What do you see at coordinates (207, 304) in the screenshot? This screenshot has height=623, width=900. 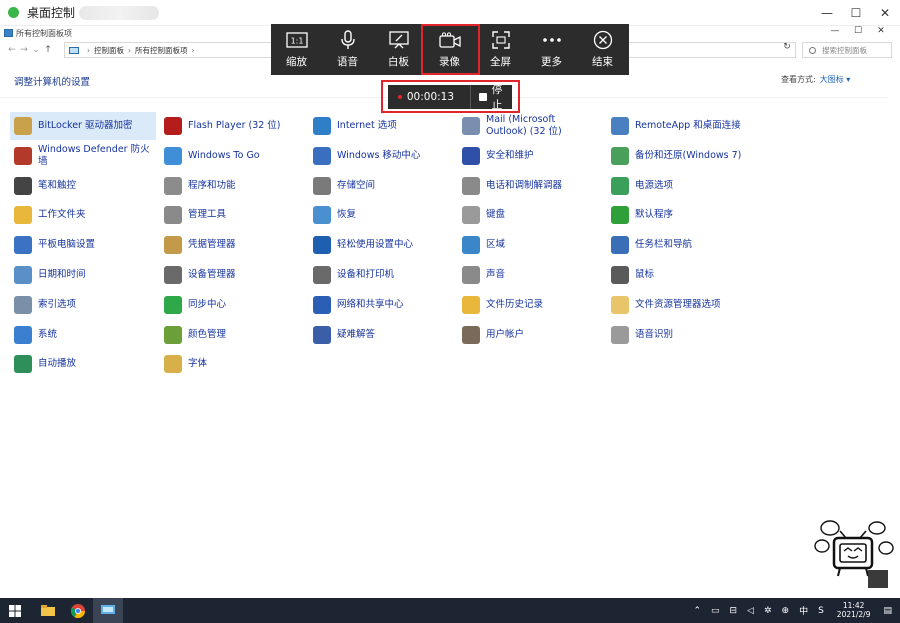 I see `control-panel-item-label: 同步中心` at bounding box center [207, 304].